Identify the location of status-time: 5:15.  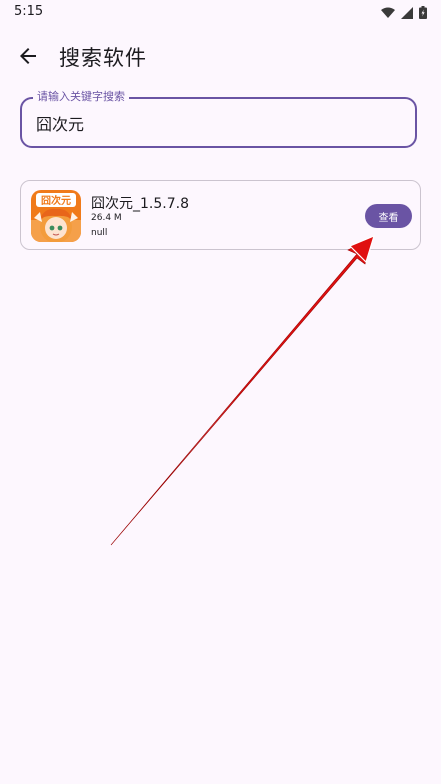
(29, 11).